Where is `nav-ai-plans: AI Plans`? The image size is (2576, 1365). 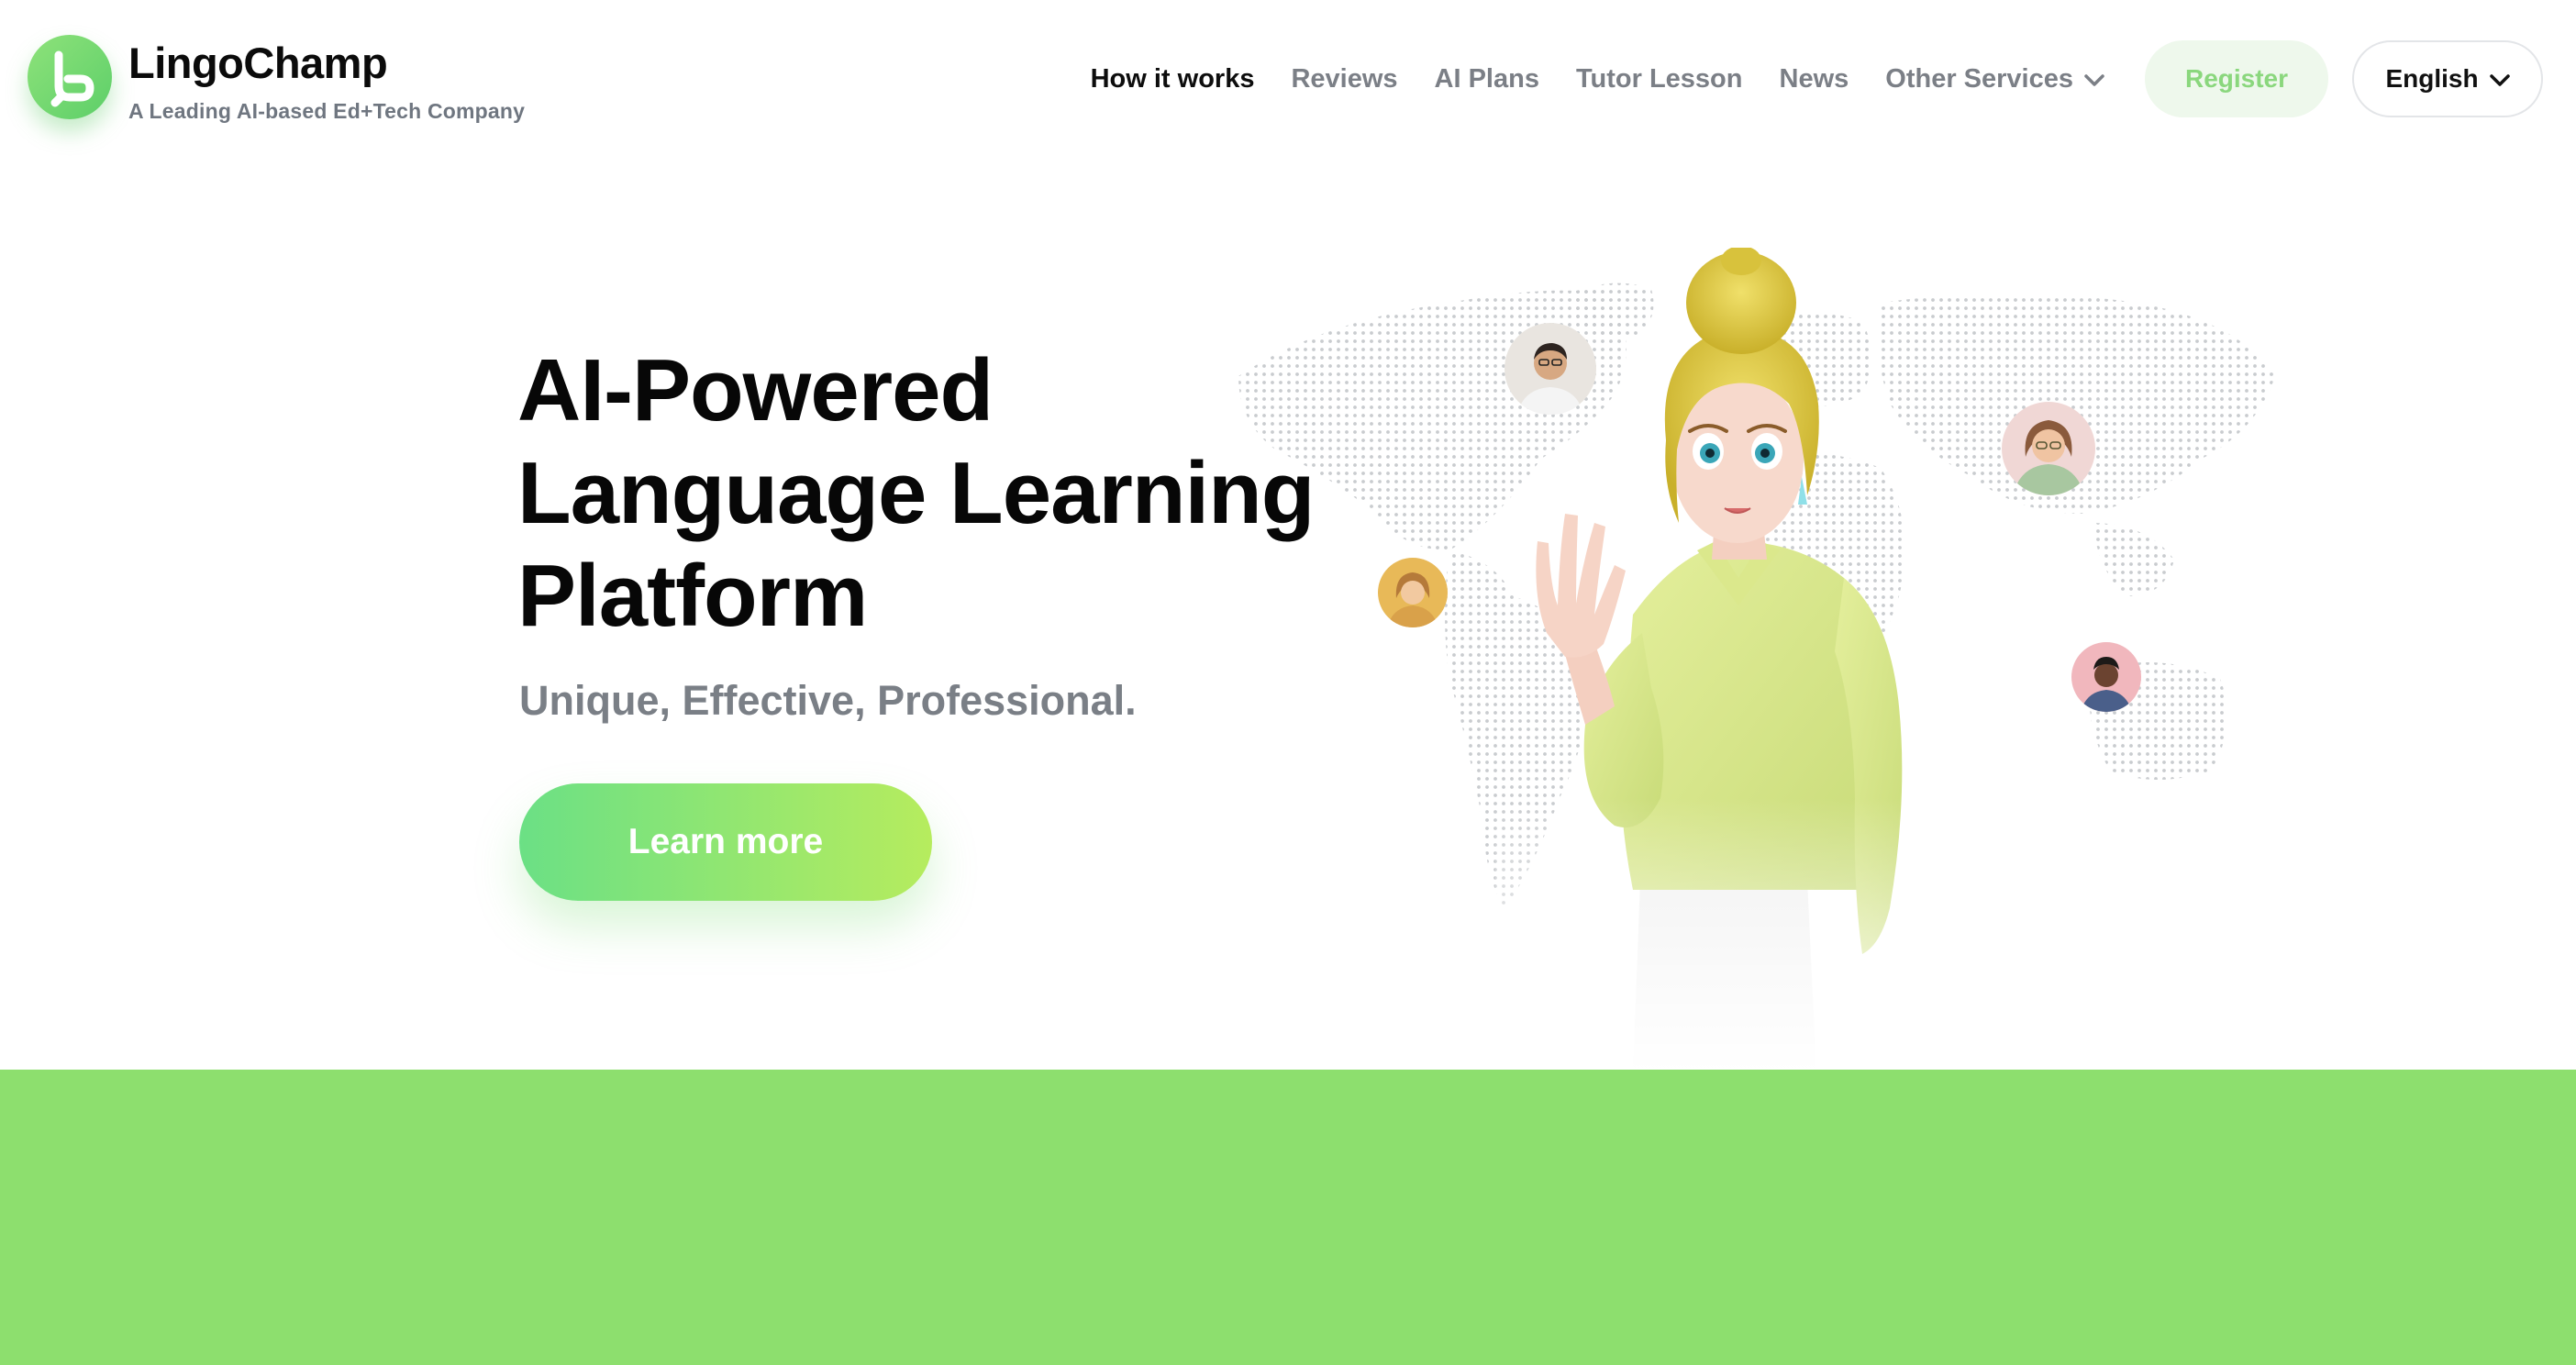
nav-ai-plans: AI Plans is located at coordinates (1487, 79).